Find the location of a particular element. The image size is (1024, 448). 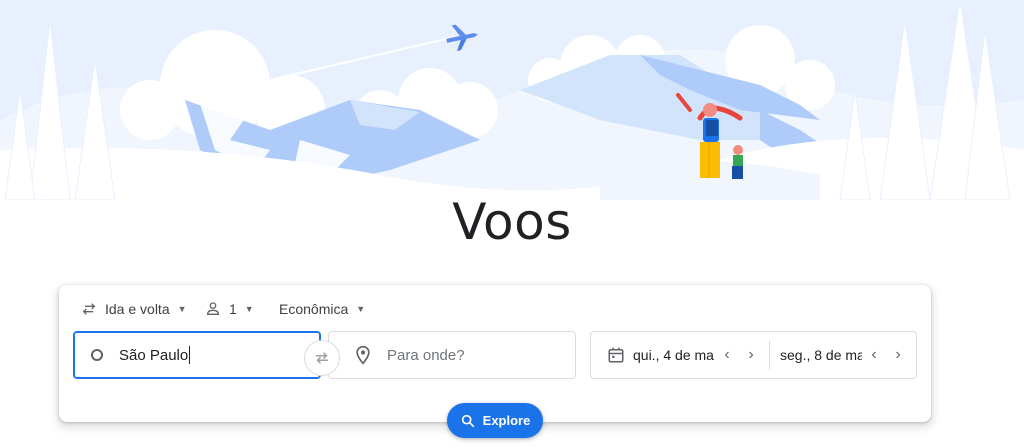

depart-date-value: qui., 4 de ma is located at coordinates (673, 355).